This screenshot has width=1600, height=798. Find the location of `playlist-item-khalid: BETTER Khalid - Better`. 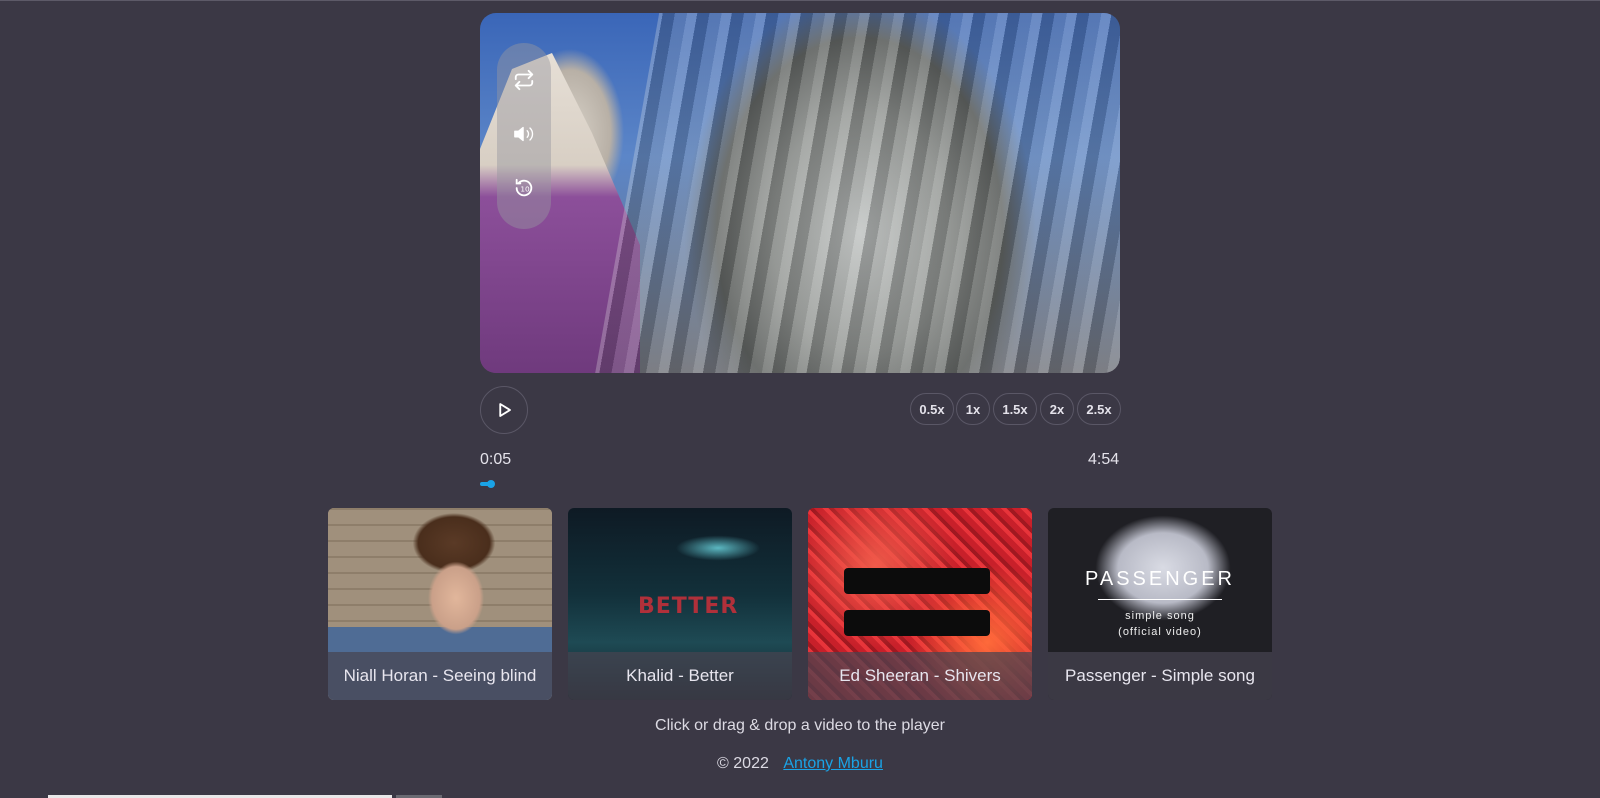

playlist-item-khalid: BETTER Khalid - Better is located at coordinates (680, 604).